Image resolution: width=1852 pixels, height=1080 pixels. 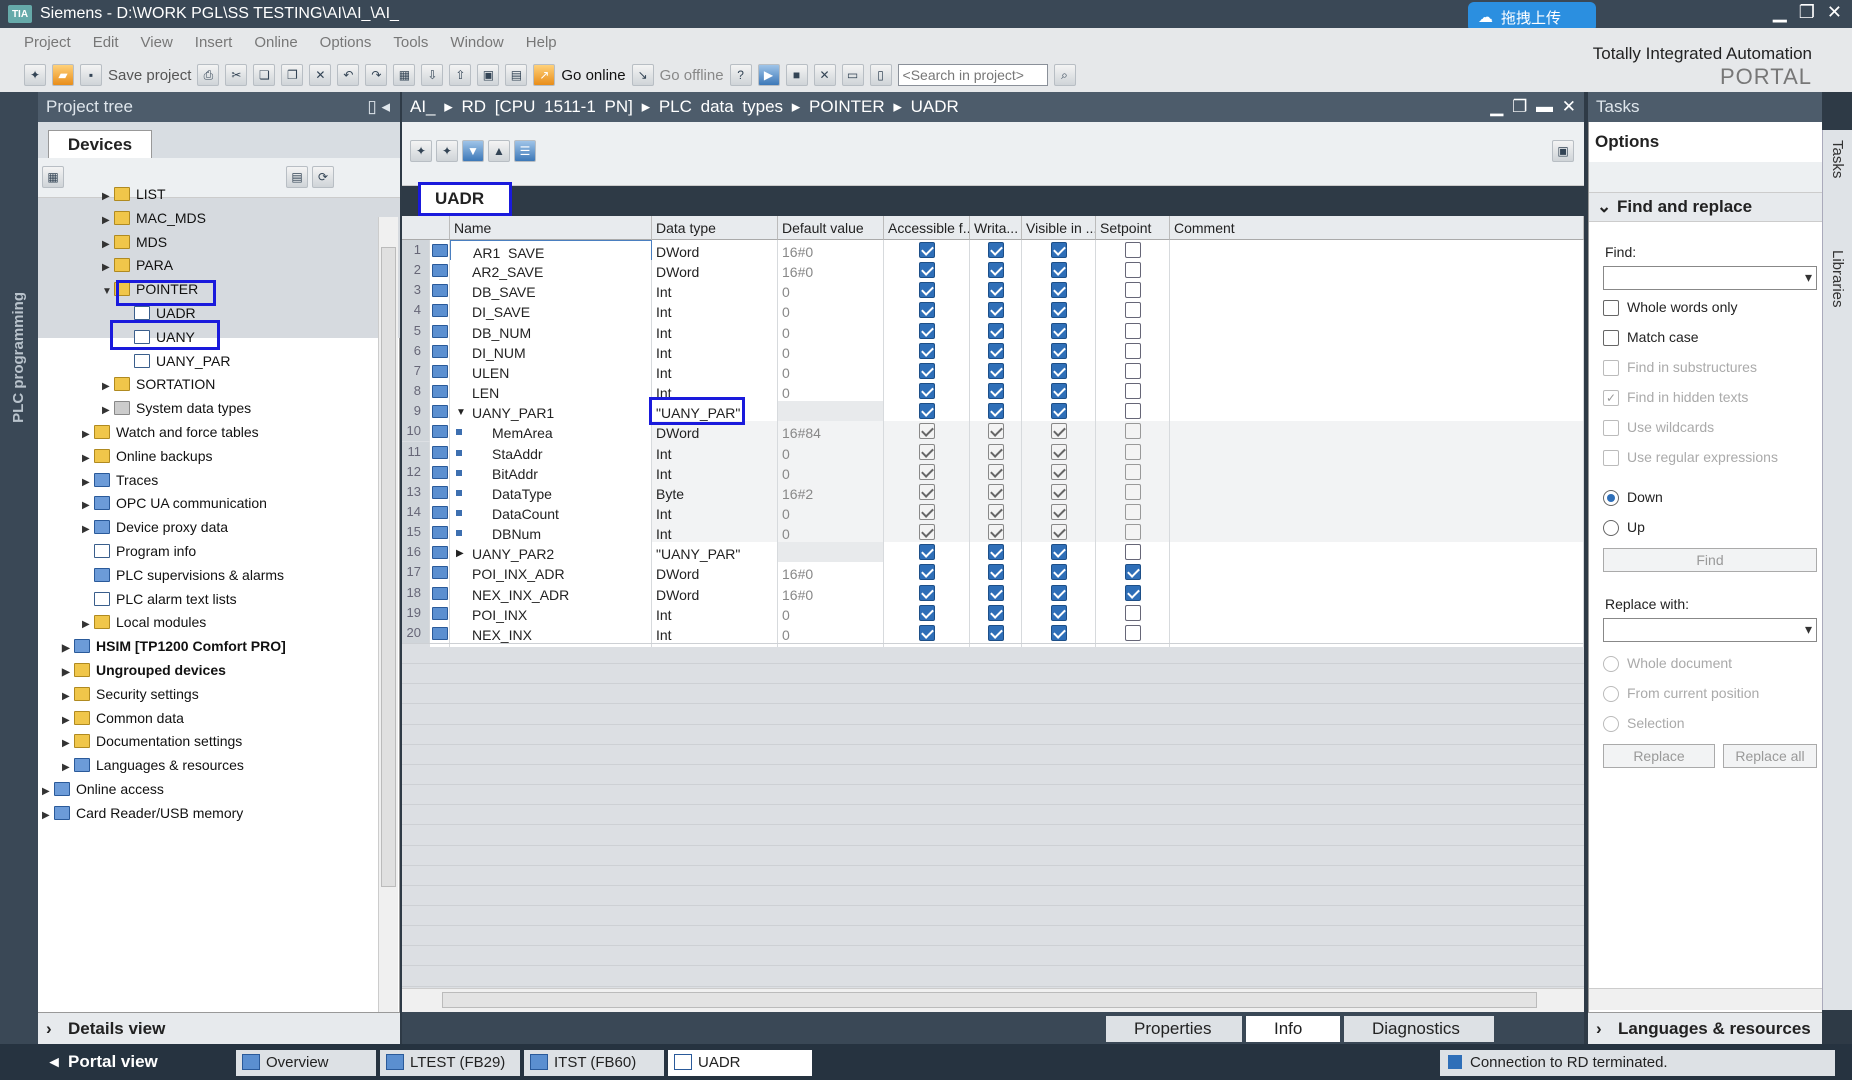 What do you see at coordinates (404, 75) in the screenshot?
I see `compile-icon: ▦` at bounding box center [404, 75].